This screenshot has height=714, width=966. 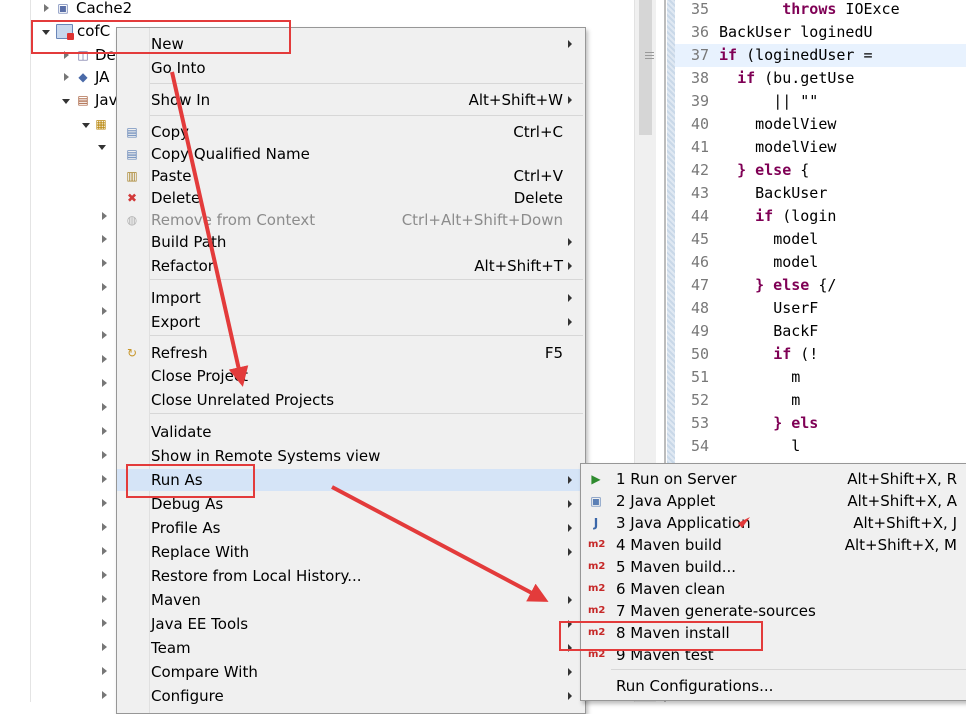 I want to click on tree-item-cache2: ▣ Cache2, so click(x=150, y=9).